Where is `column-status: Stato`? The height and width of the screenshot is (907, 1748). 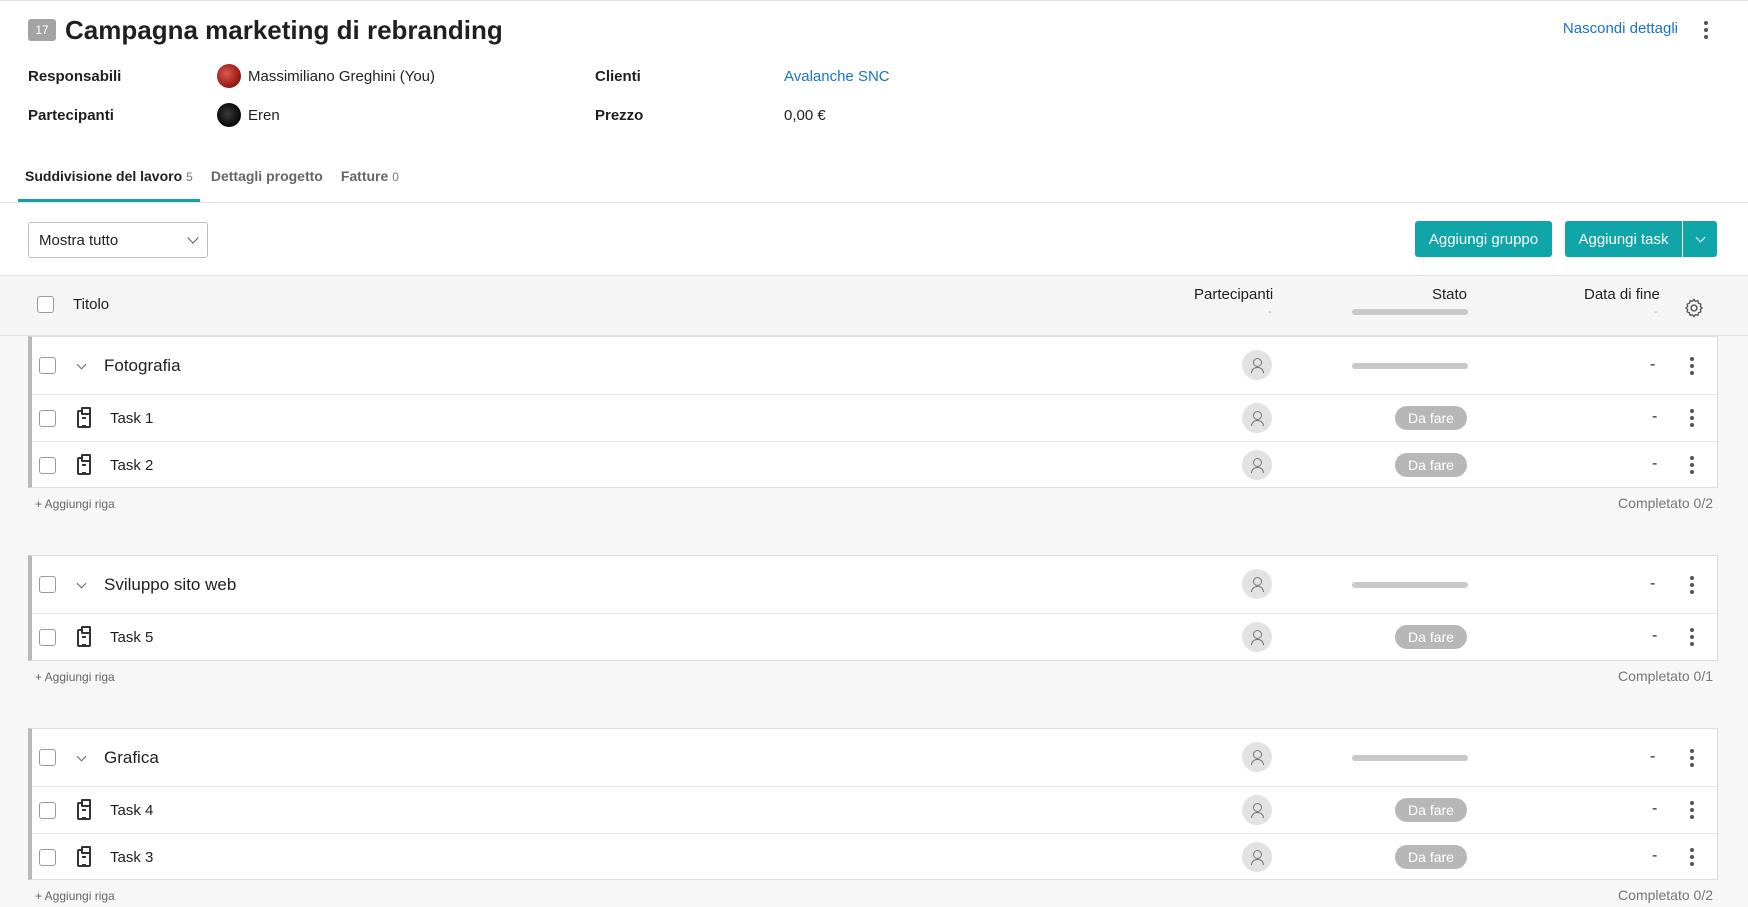
column-status: Stato is located at coordinates (1449, 294).